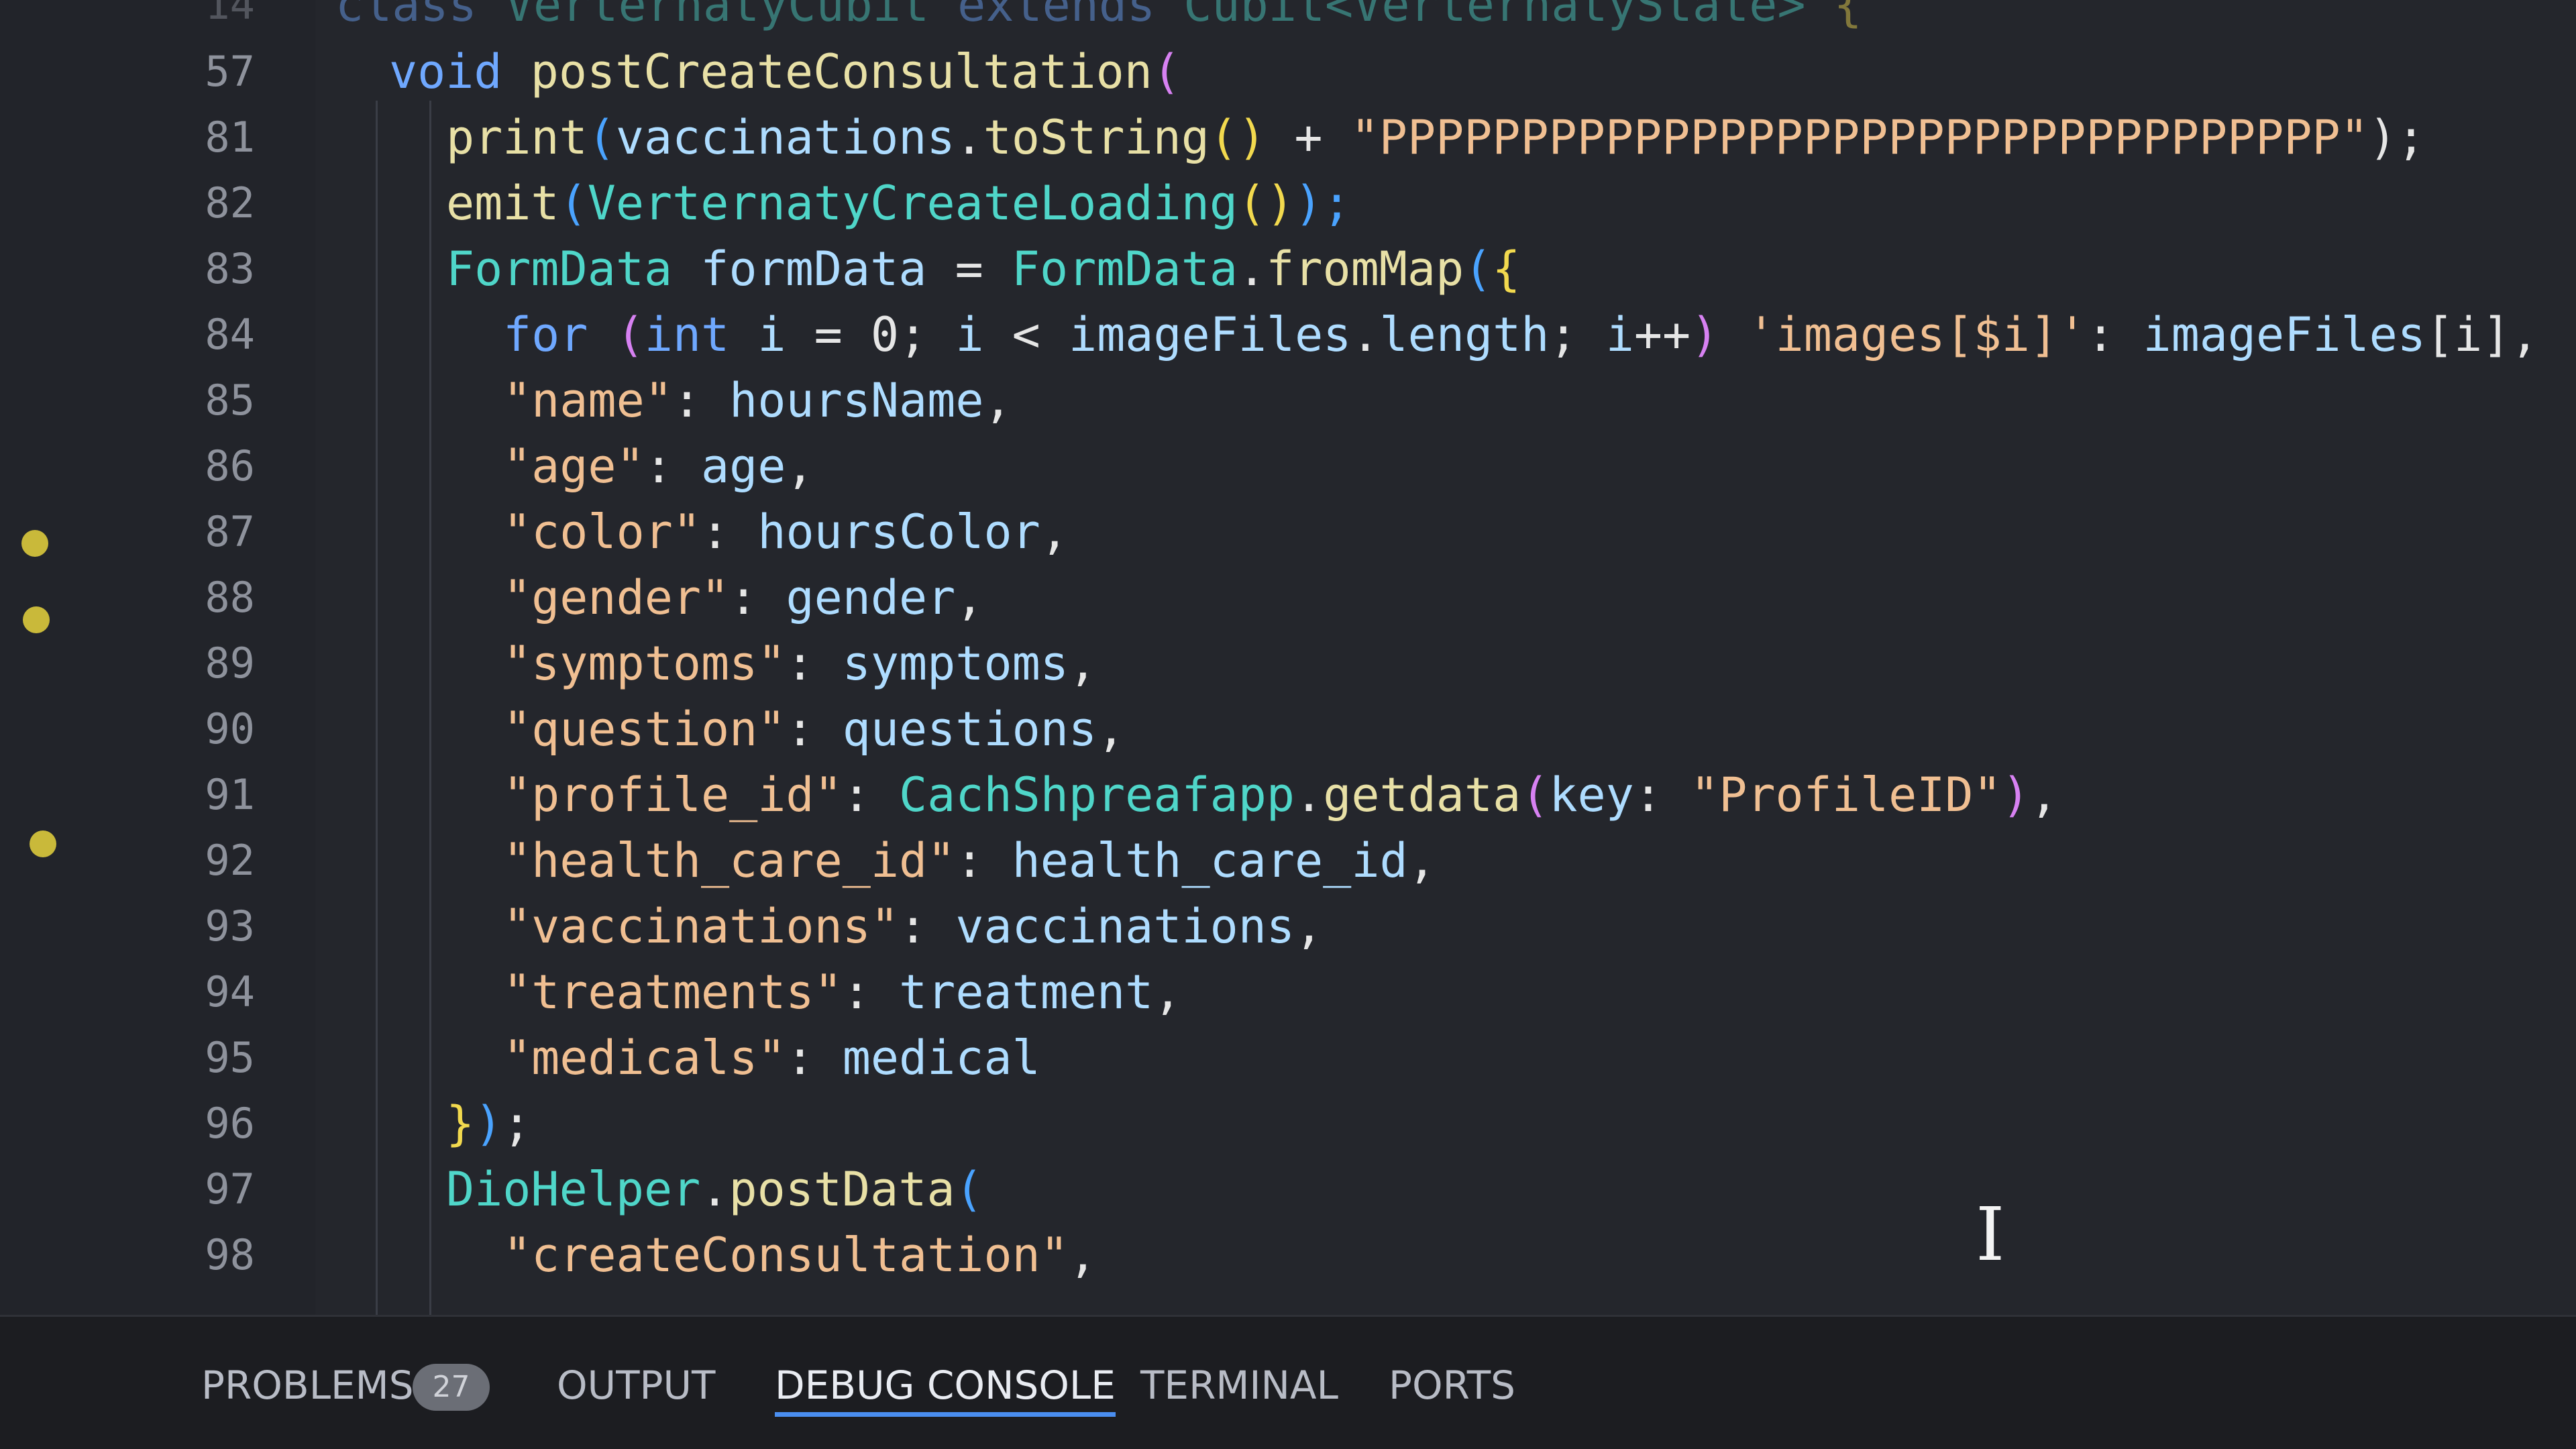  I want to click on code-token: =, so click(969, 269).